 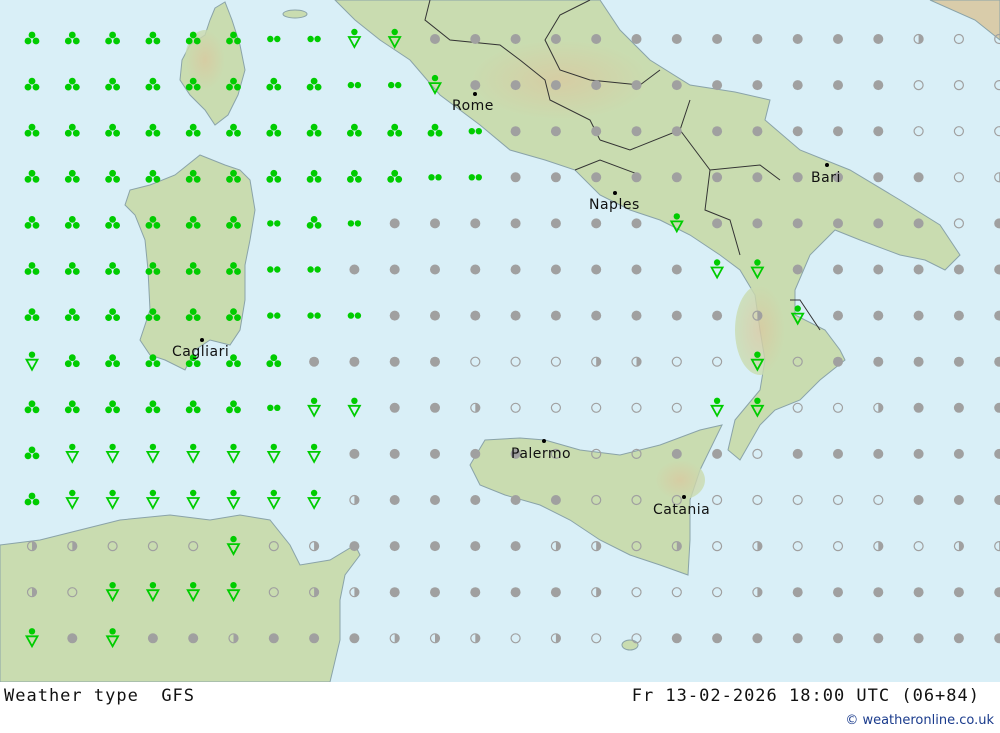 I want to click on city-dot-rome, so click(x=475, y=94).